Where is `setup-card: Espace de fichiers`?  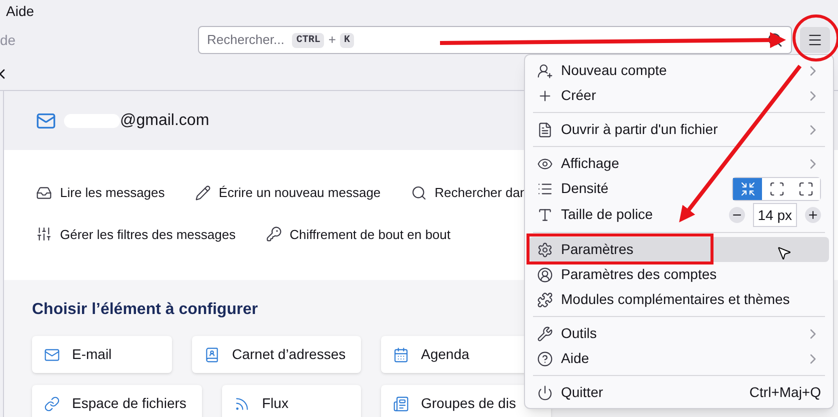
setup-card: Espace de fichiers is located at coordinates (117, 401).